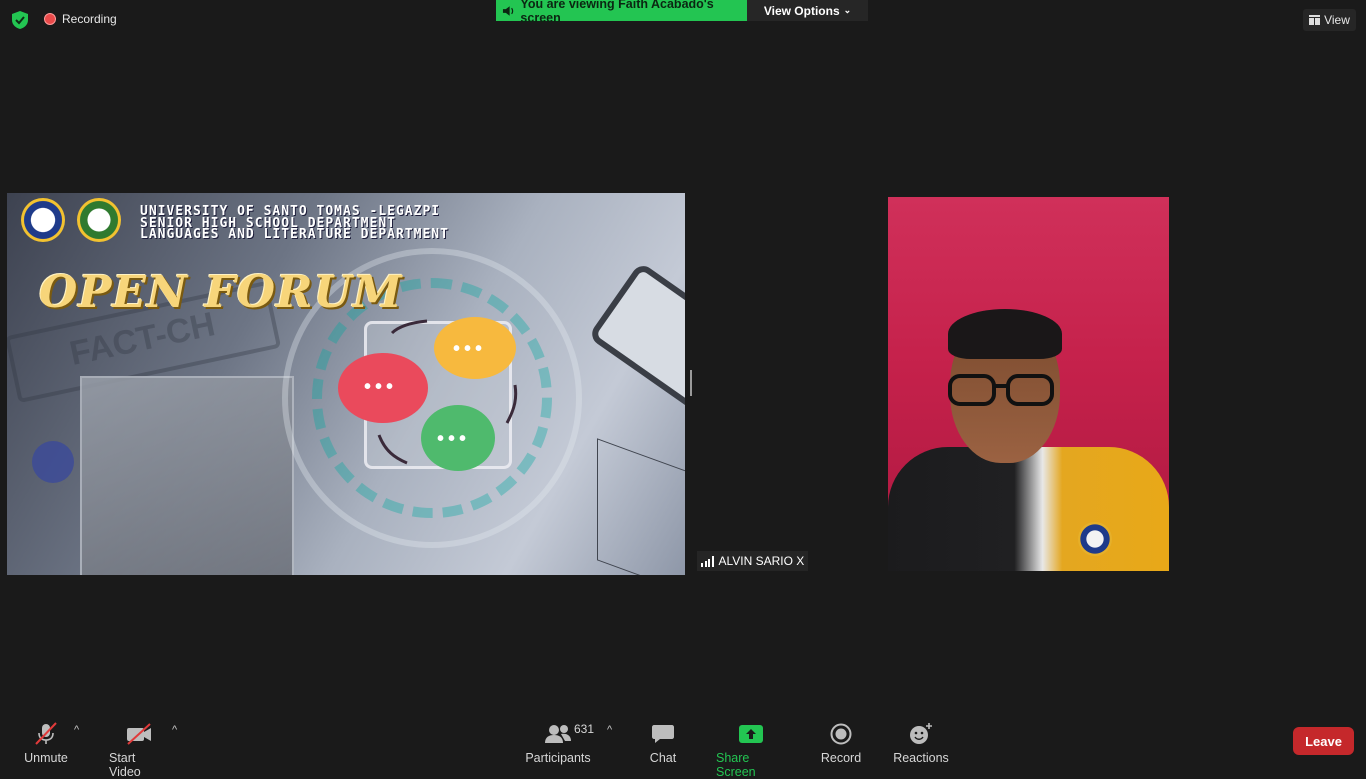 This screenshot has height=779, width=1366. Describe the element at coordinates (99, 220) in the screenshot. I see `shs-department-logo` at that location.